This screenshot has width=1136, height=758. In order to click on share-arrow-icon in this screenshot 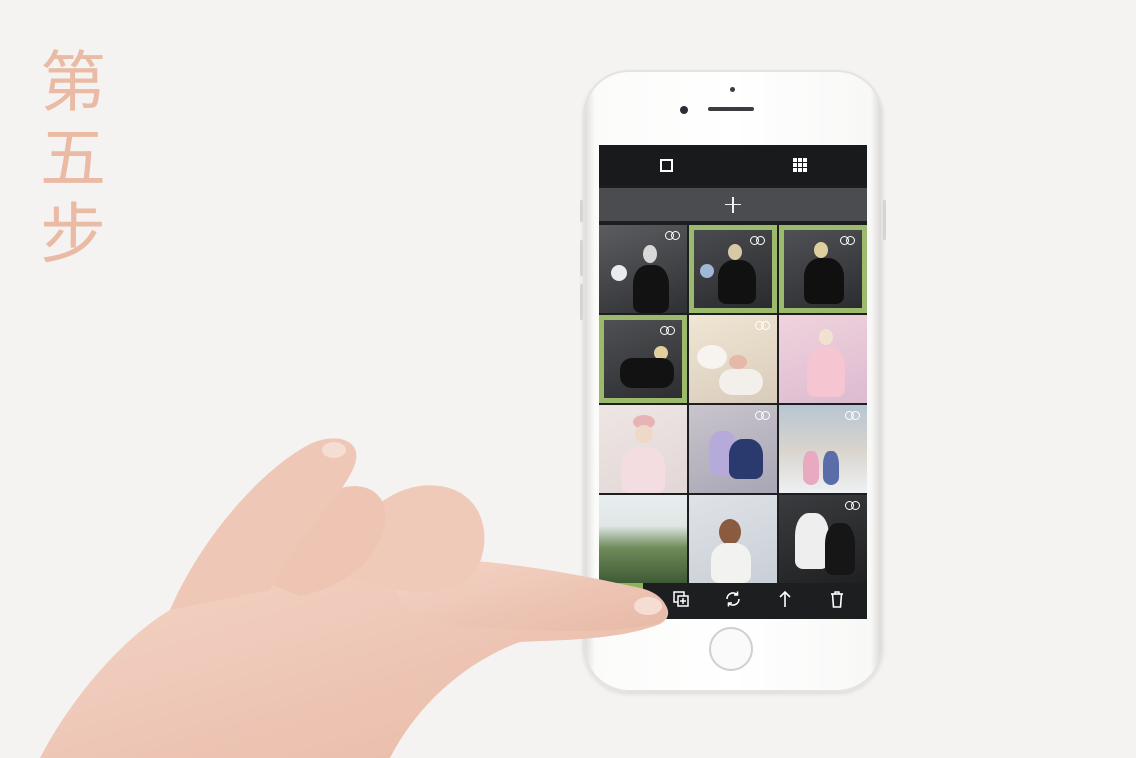, I will do `click(785, 598)`.